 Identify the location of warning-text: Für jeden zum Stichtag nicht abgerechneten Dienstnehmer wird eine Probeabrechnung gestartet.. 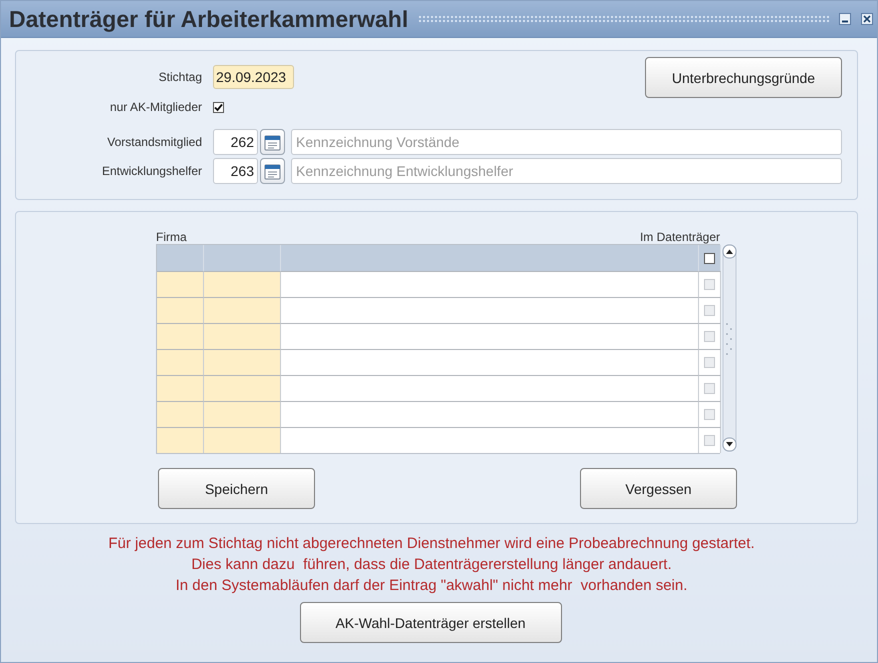
(431, 544).